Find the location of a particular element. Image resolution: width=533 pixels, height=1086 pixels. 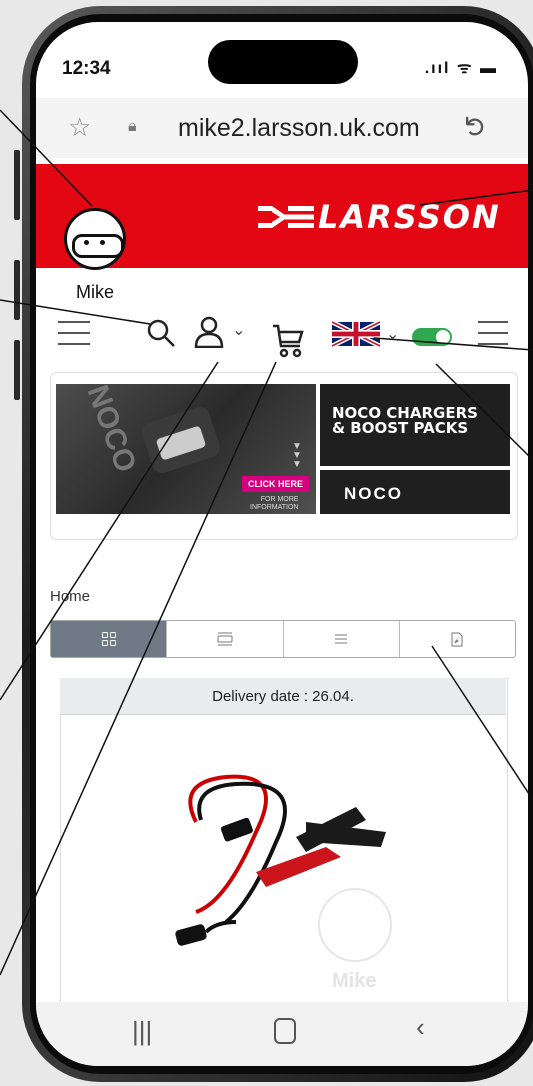

banner-title: NOCO CHARGERS & BOOST PACKS is located at coordinates (405, 420).